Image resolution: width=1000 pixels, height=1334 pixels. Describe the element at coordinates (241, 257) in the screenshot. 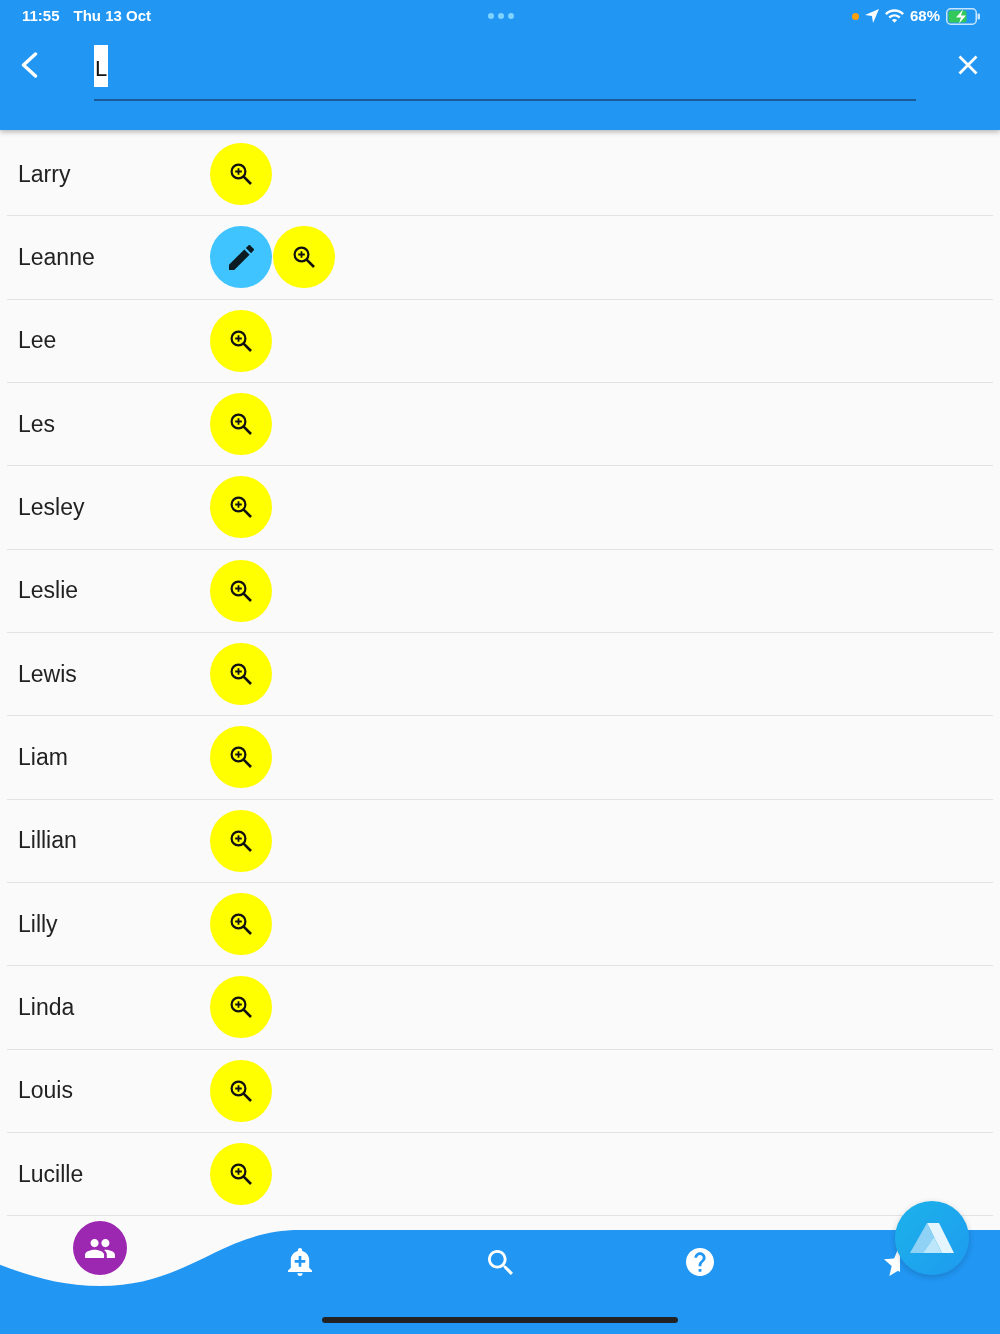

I see `pencil-icon` at that location.